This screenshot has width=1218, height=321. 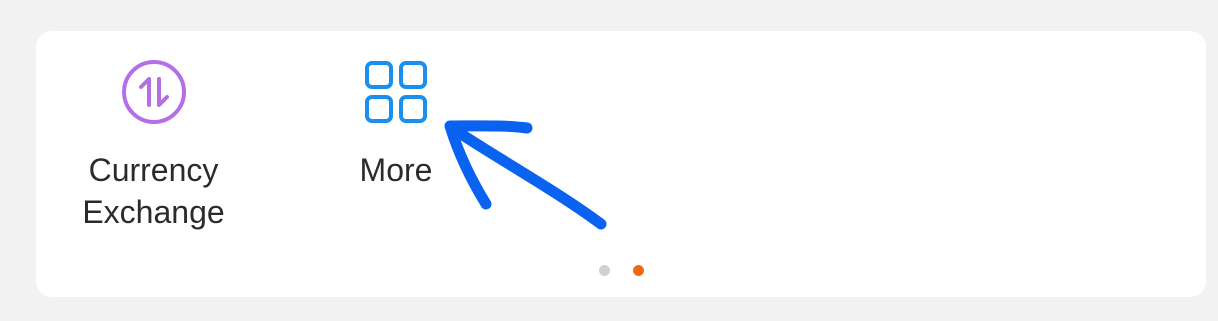 What do you see at coordinates (153, 191) in the screenshot?
I see `currency-exchange-label: Currency Exchange` at bounding box center [153, 191].